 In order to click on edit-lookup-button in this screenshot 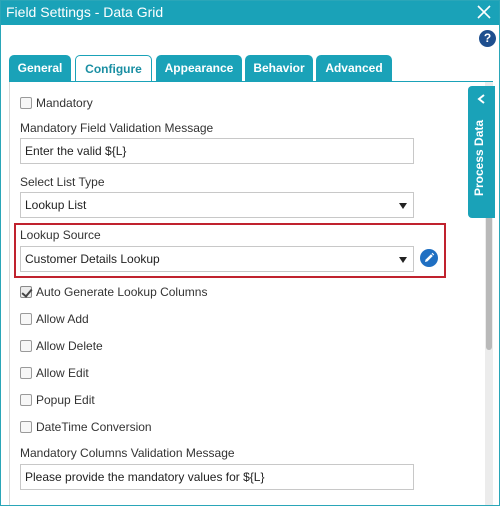, I will do `click(429, 258)`.